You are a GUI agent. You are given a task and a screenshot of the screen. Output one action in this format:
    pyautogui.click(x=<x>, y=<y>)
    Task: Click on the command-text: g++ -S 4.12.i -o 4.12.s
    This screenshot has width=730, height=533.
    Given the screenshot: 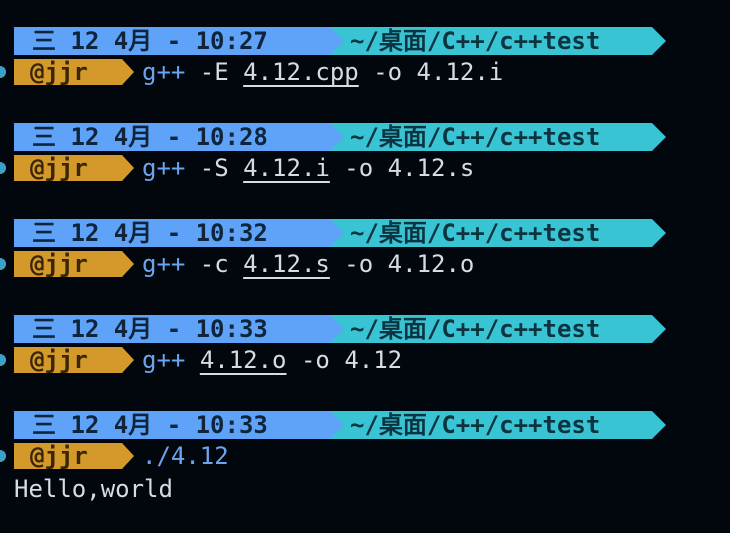 What is the action you would take?
    pyautogui.click(x=308, y=168)
    